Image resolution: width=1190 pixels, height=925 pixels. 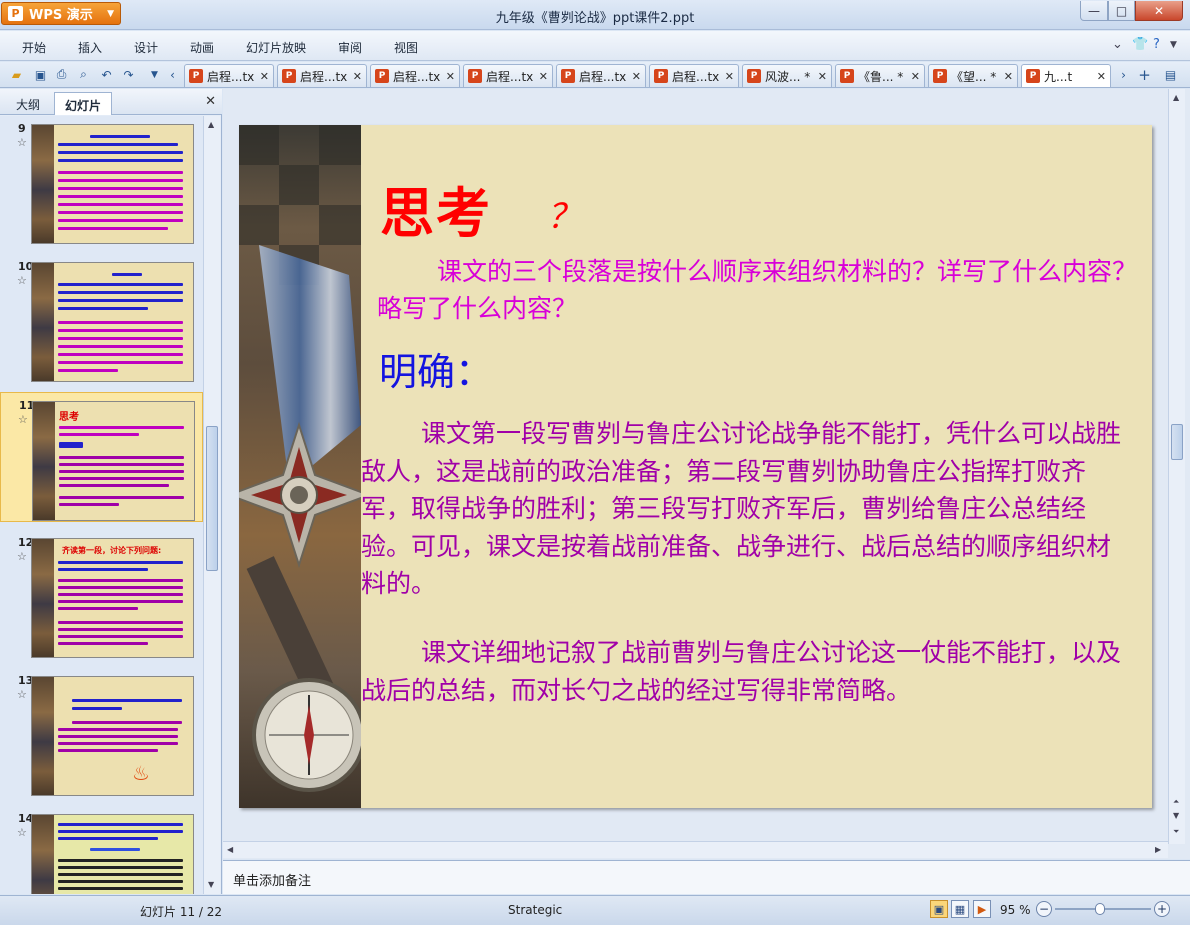 What do you see at coordinates (406, 47) in the screenshot?
I see `menu-view: 视图` at bounding box center [406, 47].